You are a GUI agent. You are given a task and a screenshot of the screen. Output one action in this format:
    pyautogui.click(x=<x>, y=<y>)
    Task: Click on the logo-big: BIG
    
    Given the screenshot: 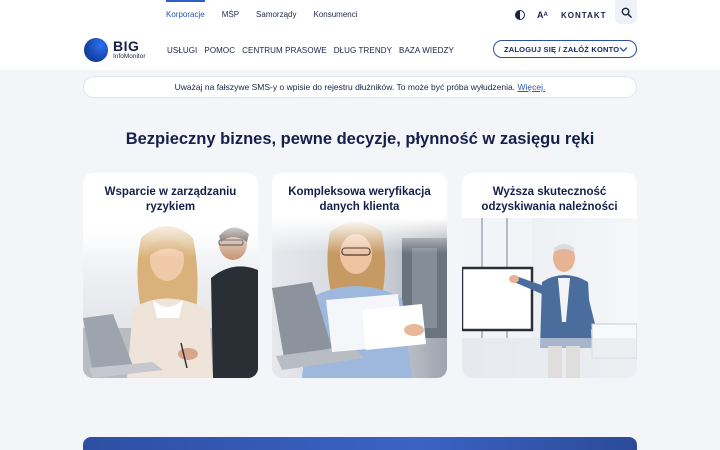 What is the action you would take?
    pyautogui.click(x=126, y=46)
    